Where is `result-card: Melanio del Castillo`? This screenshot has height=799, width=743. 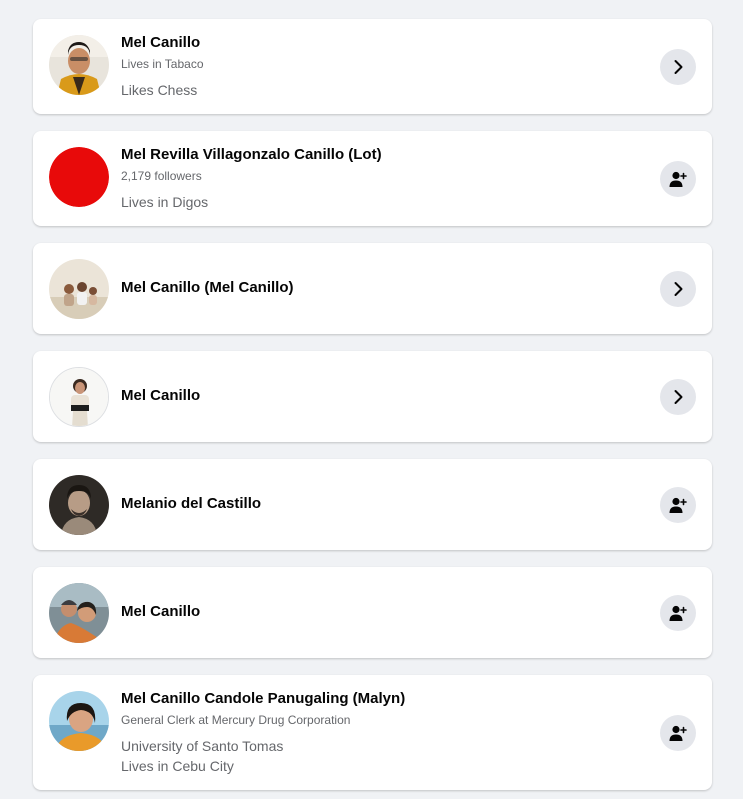
result-card: Melanio del Castillo is located at coordinates (372, 504).